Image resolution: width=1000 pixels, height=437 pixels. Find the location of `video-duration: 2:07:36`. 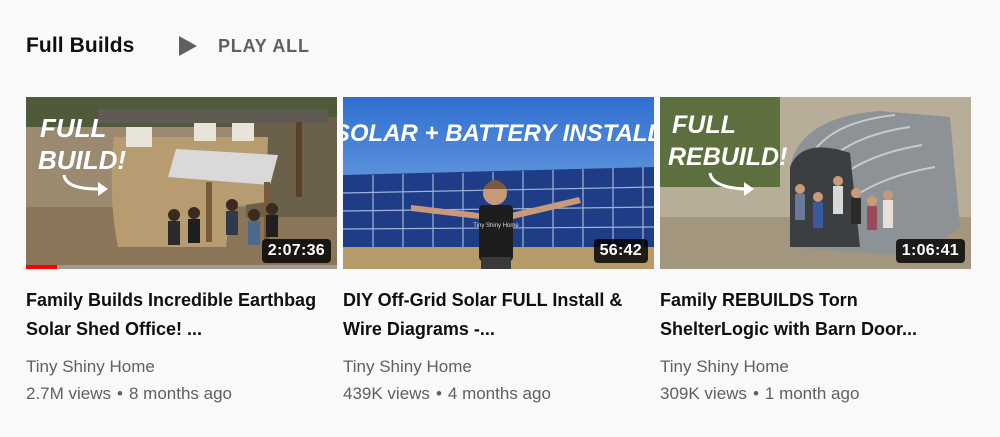

video-duration: 2:07:36 is located at coordinates (296, 251).